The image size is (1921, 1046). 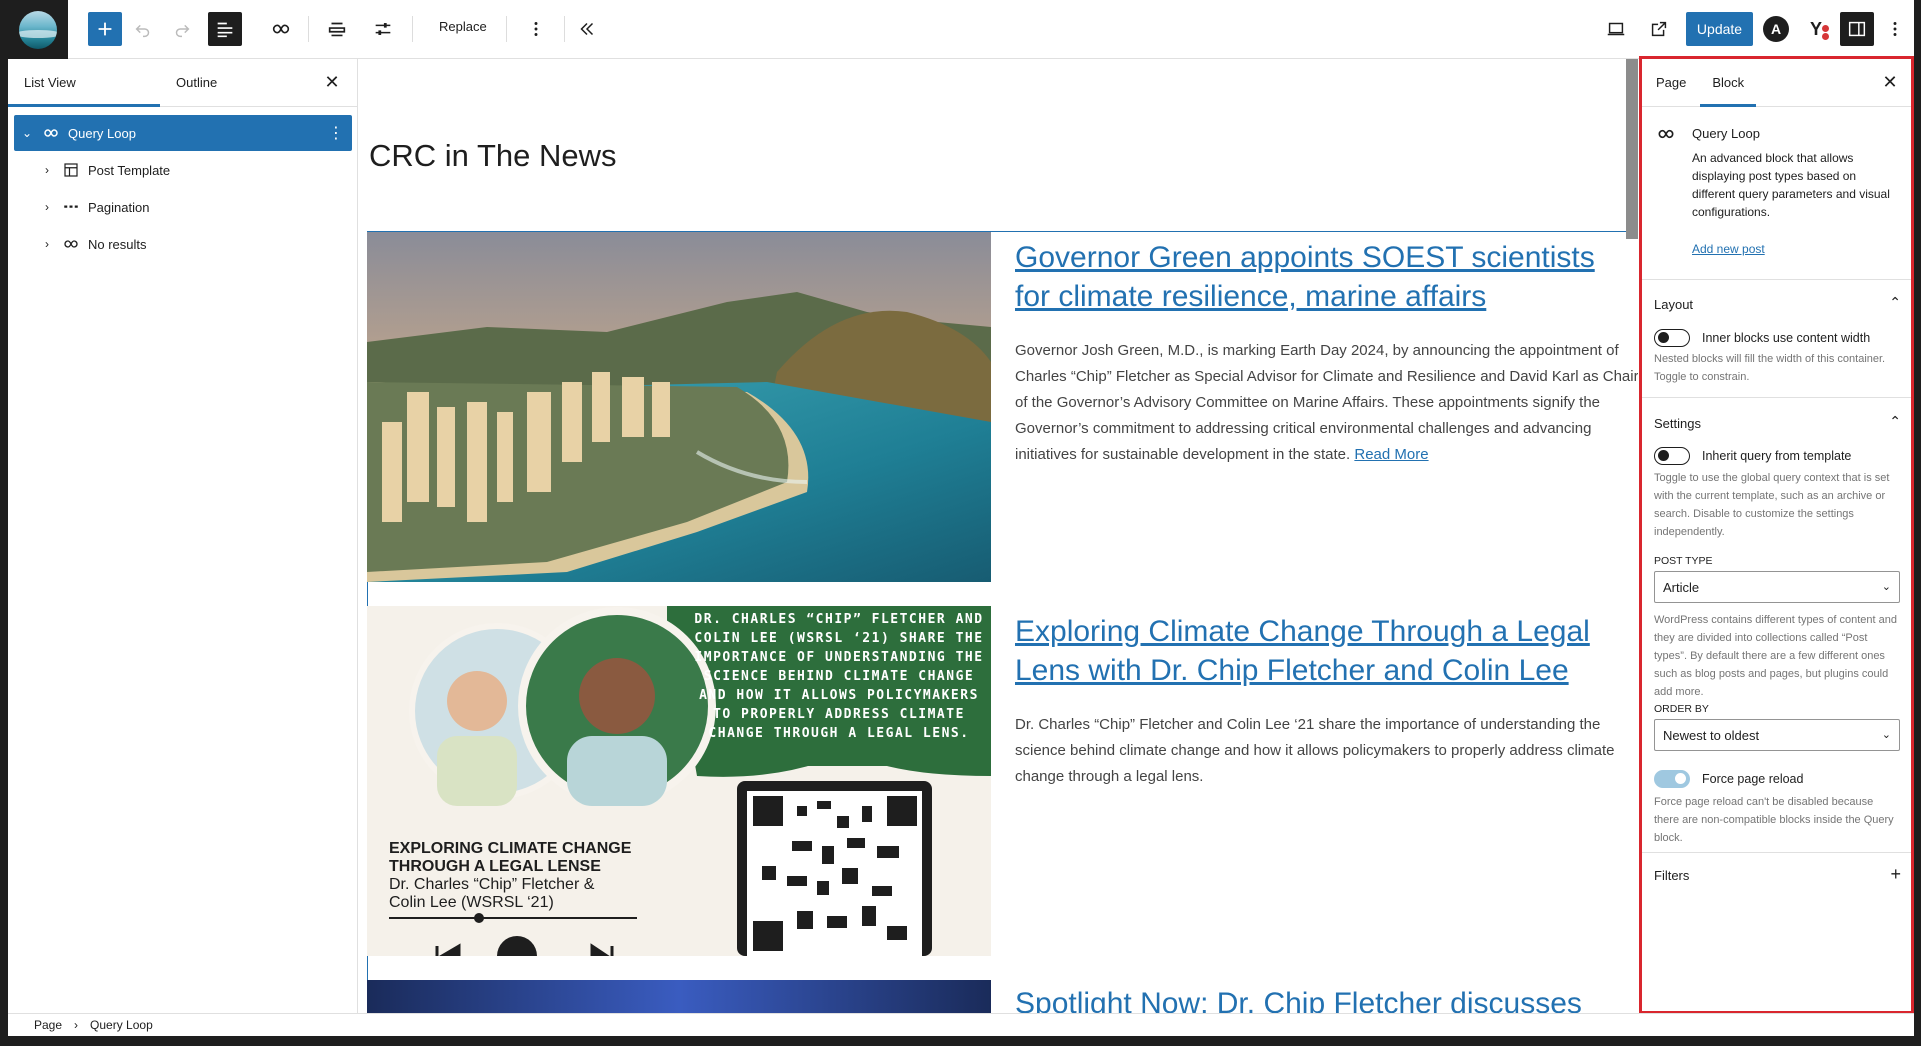 What do you see at coordinates (84, 83) in the screenshot?
I see `tab-list-view: List View` at bounding box center [84, 83].